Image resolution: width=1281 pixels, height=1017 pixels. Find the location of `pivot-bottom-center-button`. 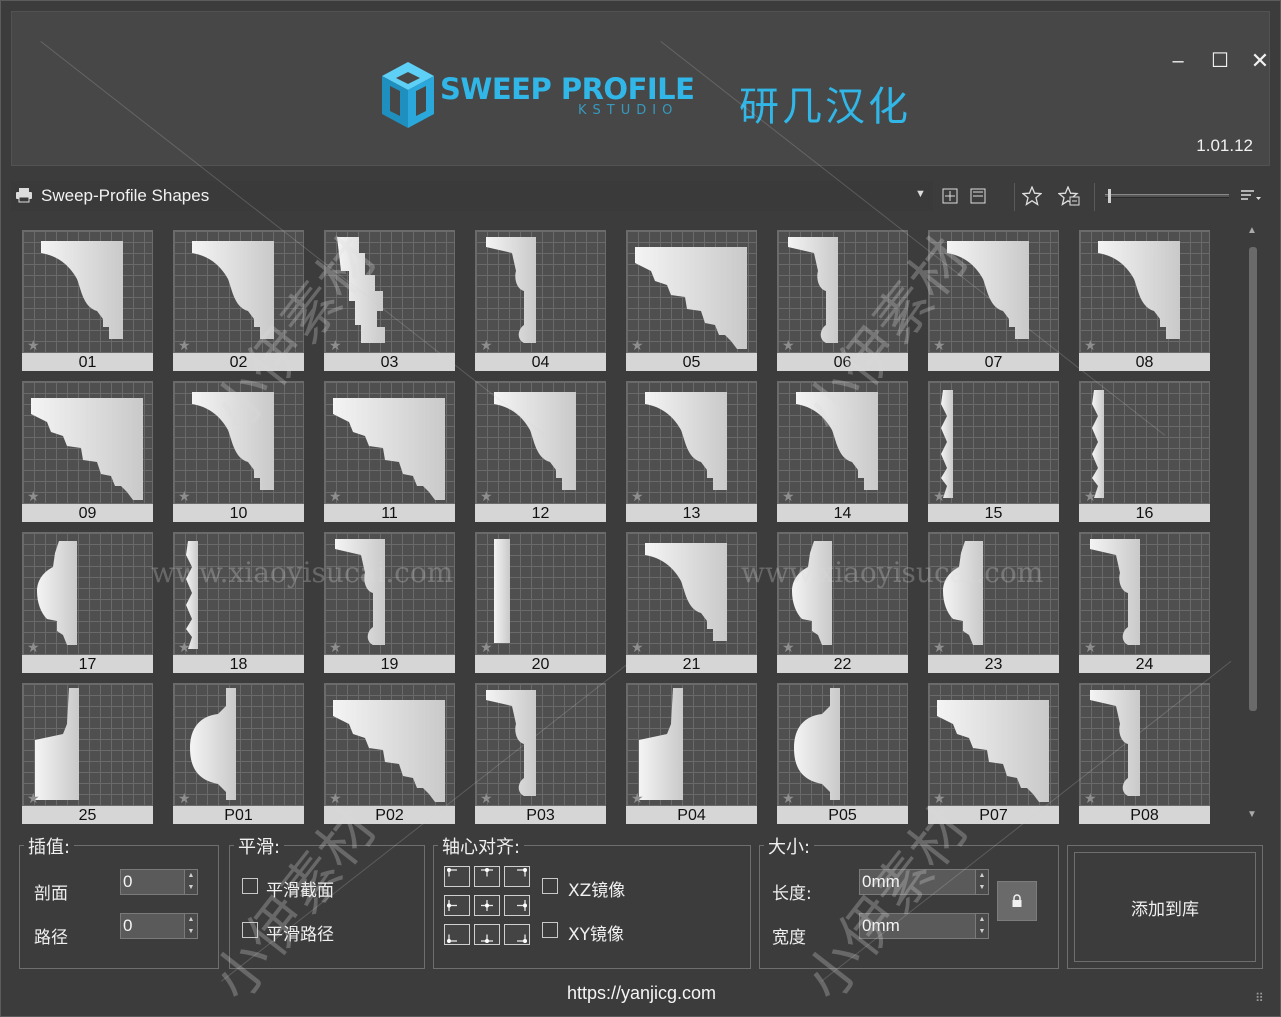

pivot-bottom-center-button is located at coordinates (487, 934).